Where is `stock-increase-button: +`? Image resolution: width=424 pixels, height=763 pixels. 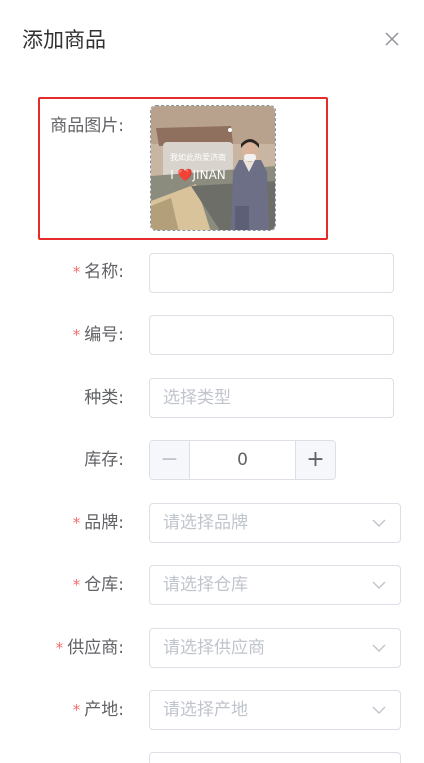
stock-increase-button: + is located at coordinates (315, 460).